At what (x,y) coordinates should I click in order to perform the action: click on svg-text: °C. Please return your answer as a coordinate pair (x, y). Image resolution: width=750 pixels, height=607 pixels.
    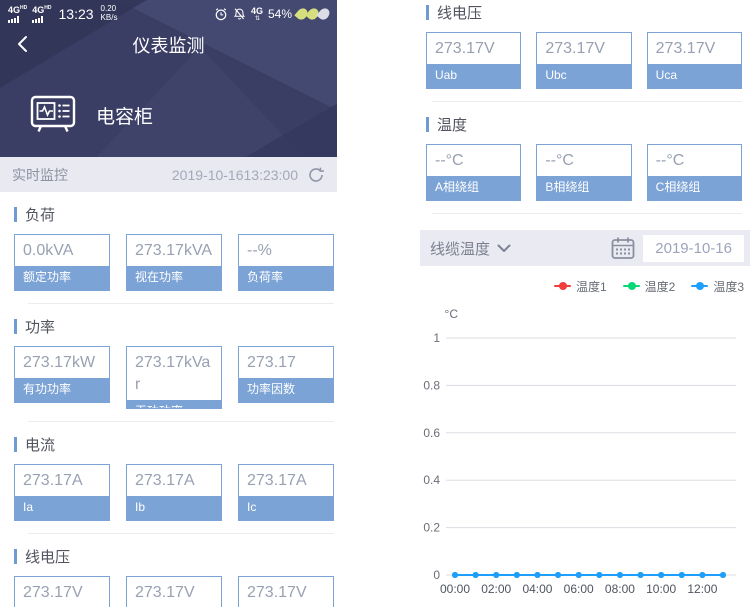
    Looking at the image, I should click on (452, 314).